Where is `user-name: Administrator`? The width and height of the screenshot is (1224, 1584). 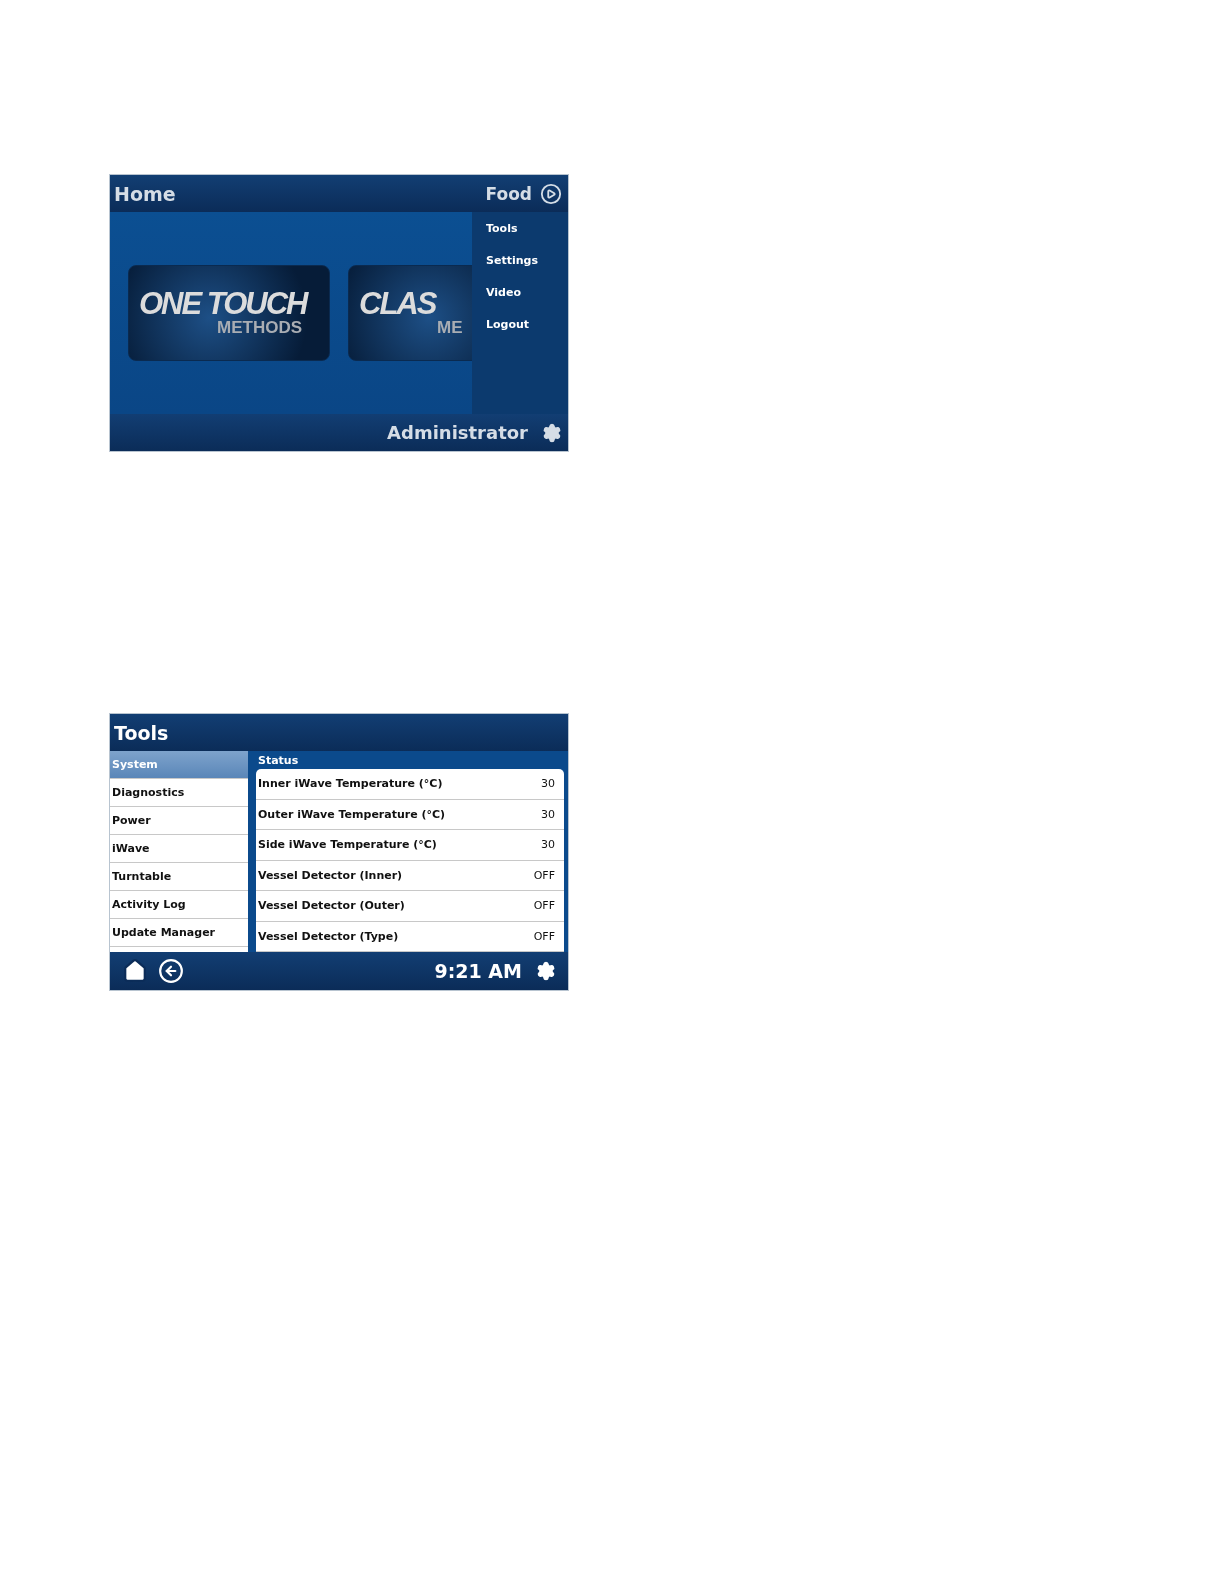
user-name: Administrator is located at coordinates (457, 432).